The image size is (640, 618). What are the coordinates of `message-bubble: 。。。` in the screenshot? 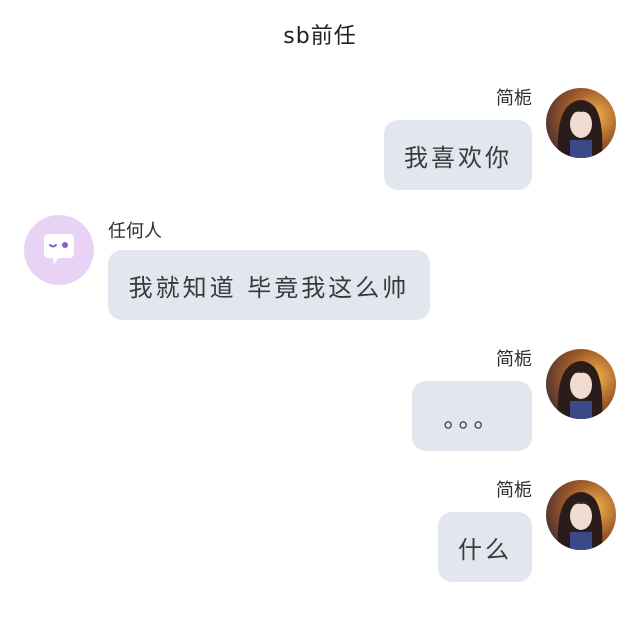 It's located at (472, 416).